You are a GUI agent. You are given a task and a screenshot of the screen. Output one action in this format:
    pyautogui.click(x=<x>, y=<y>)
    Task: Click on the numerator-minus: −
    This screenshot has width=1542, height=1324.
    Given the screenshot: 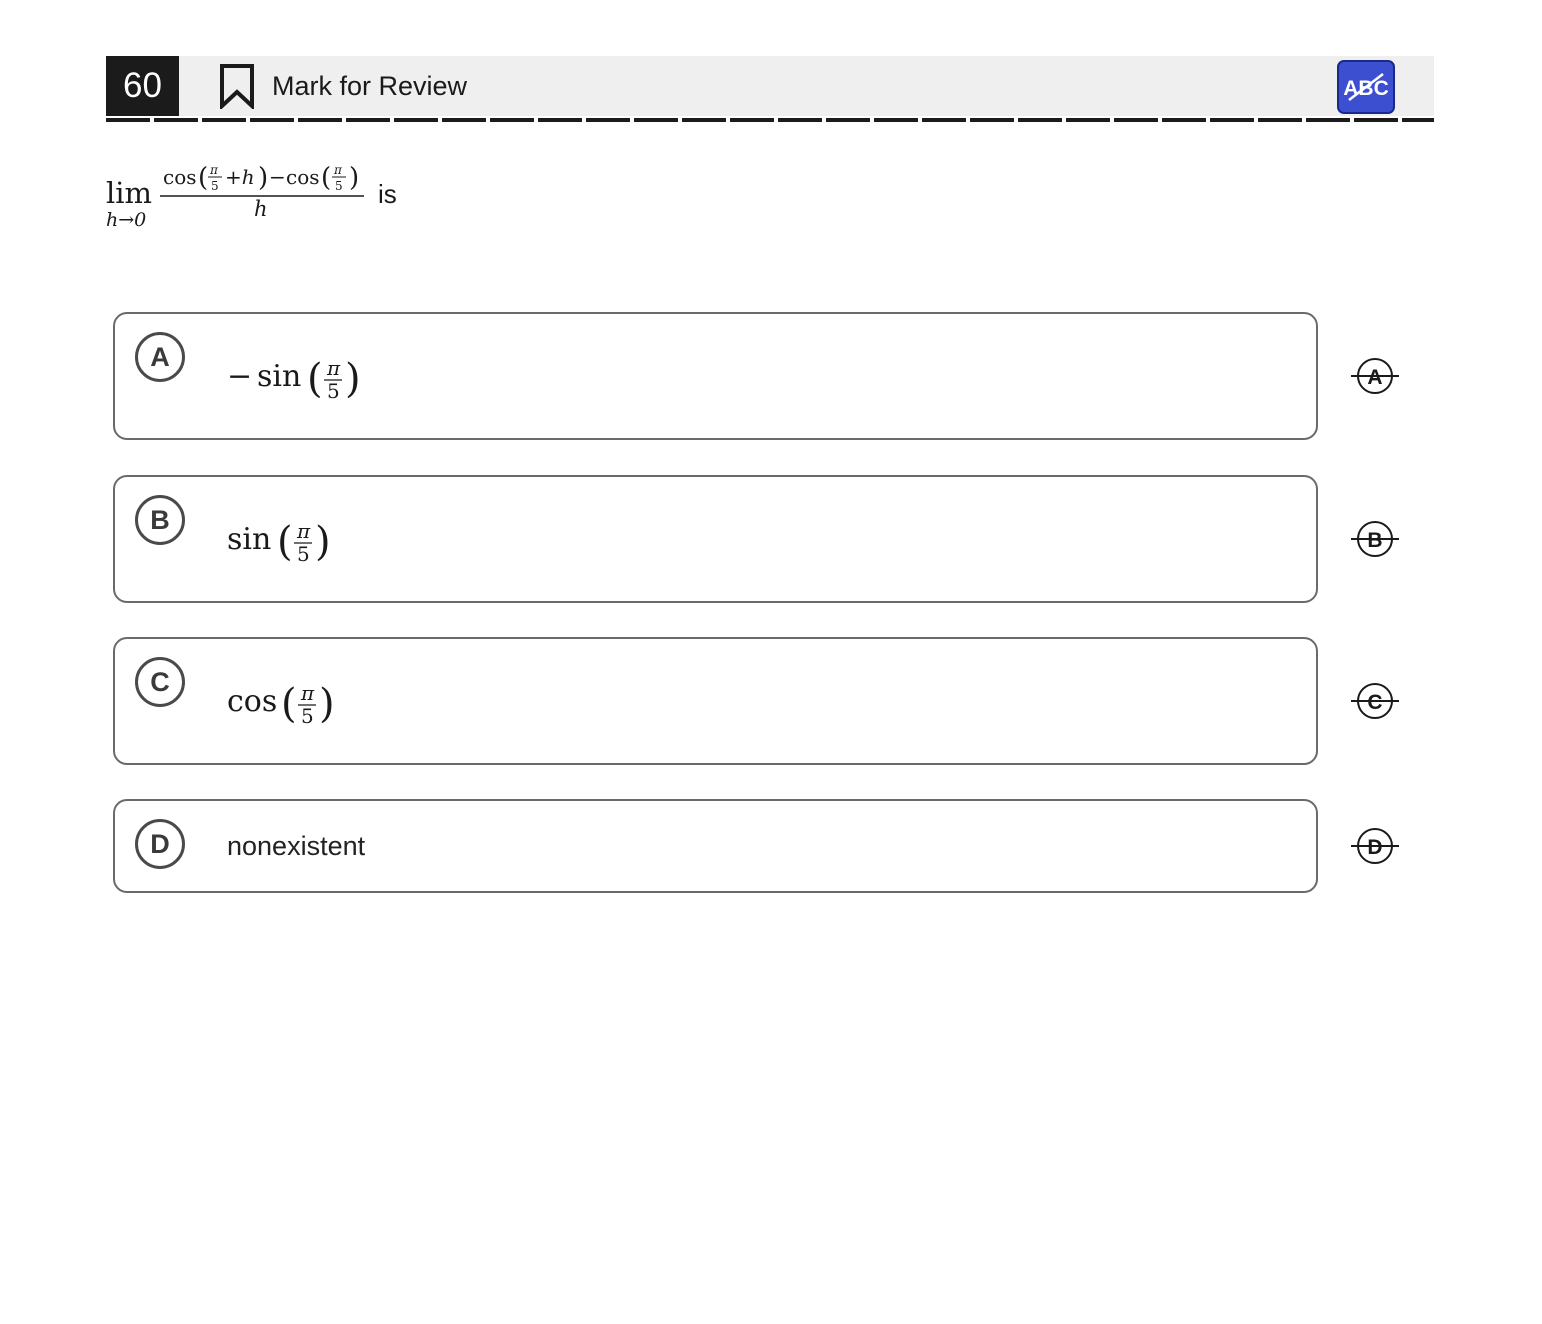 What is the action you would take?
    pyautogui.click(x=277, y=177)
    